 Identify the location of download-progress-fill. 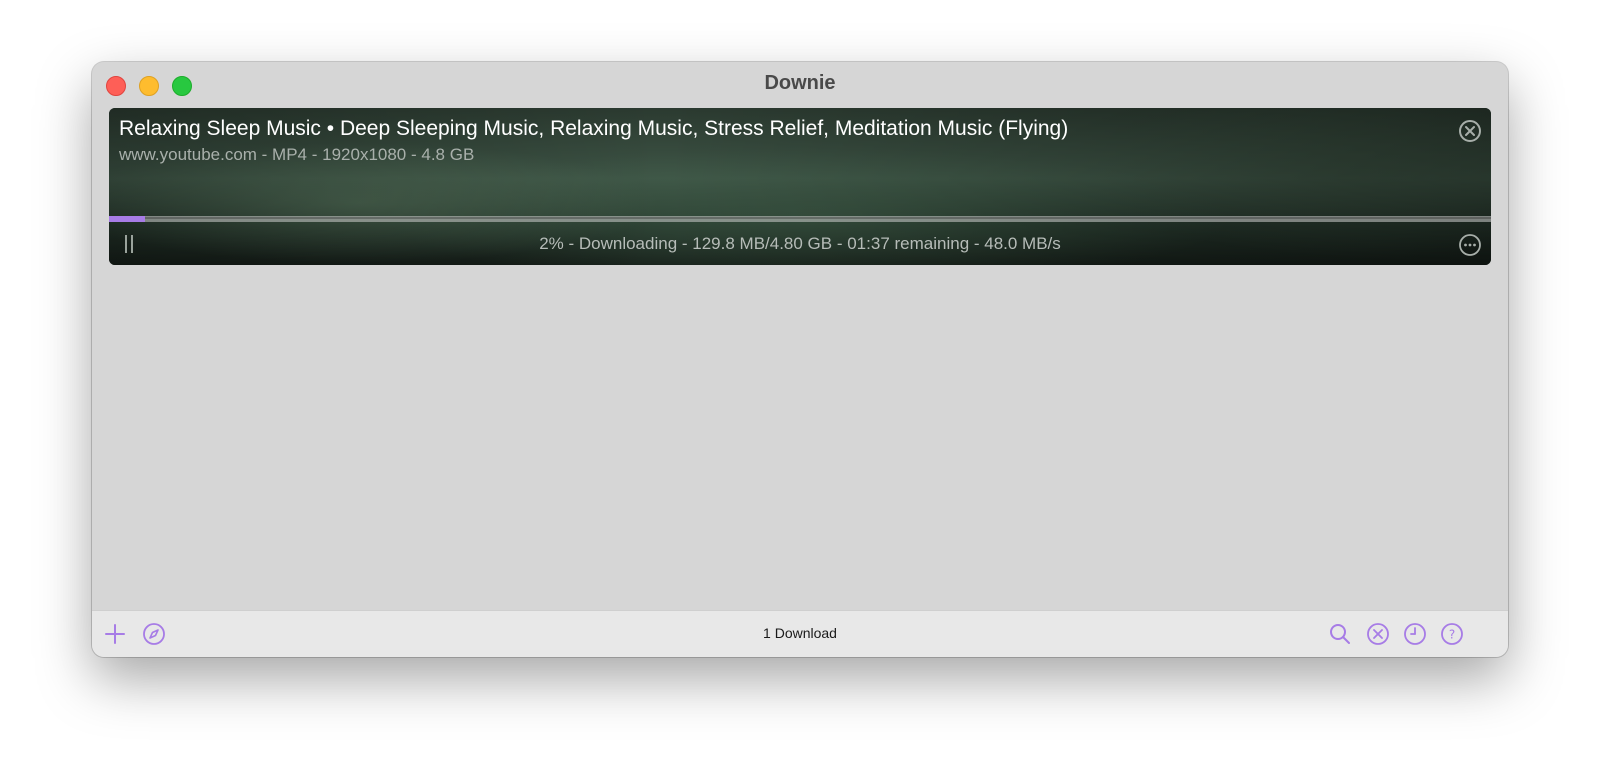
(127, 219).